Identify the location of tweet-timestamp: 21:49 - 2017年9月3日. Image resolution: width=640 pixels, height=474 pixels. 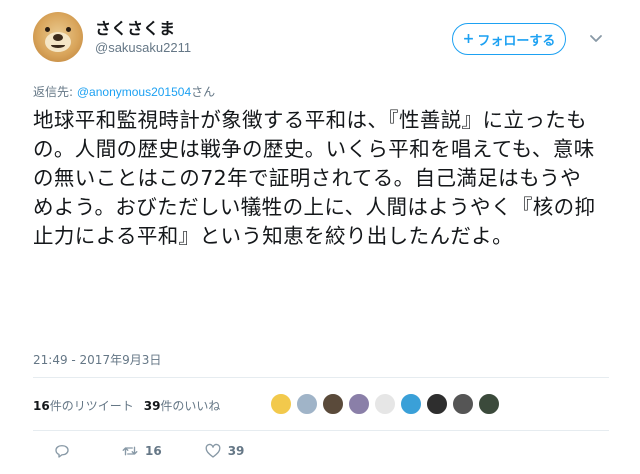
(97, 359).